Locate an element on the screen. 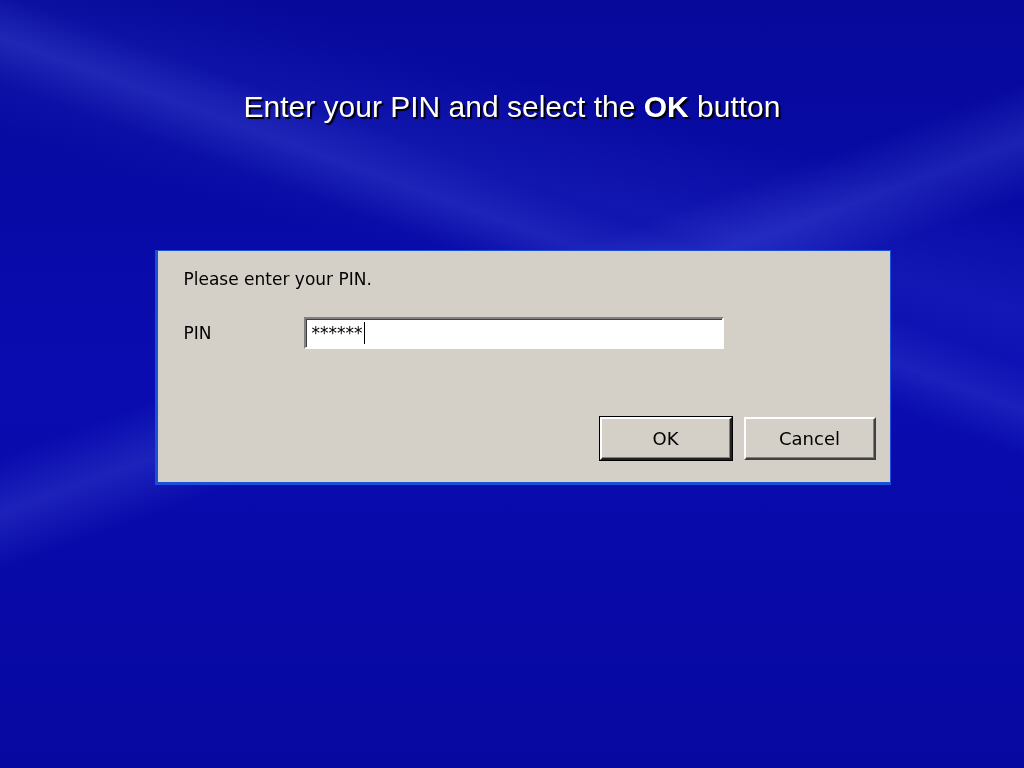 This screenshot has height=768, width=1024. slide-title: Enter your PIN and select the OK button is located at coordinates (512, 107).